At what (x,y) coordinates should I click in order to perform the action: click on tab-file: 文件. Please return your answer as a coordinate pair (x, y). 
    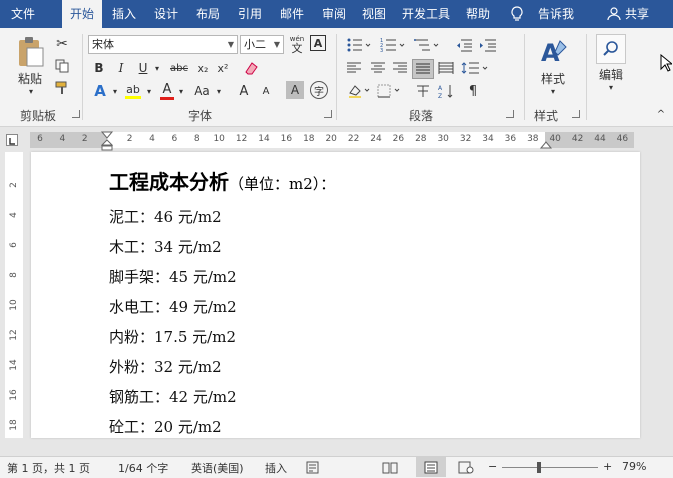
    Looking at the image, I should click on (23, 14).